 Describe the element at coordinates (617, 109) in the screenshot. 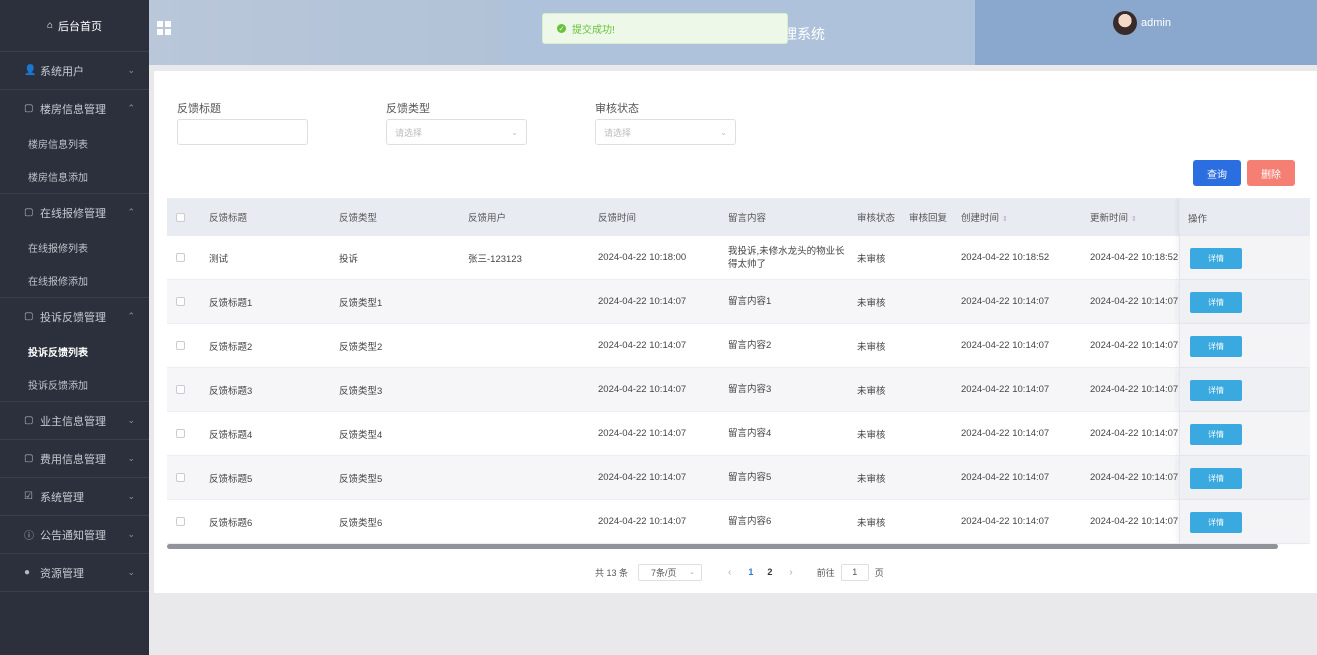

I see `filter-status-label: 审核状态` at that location.